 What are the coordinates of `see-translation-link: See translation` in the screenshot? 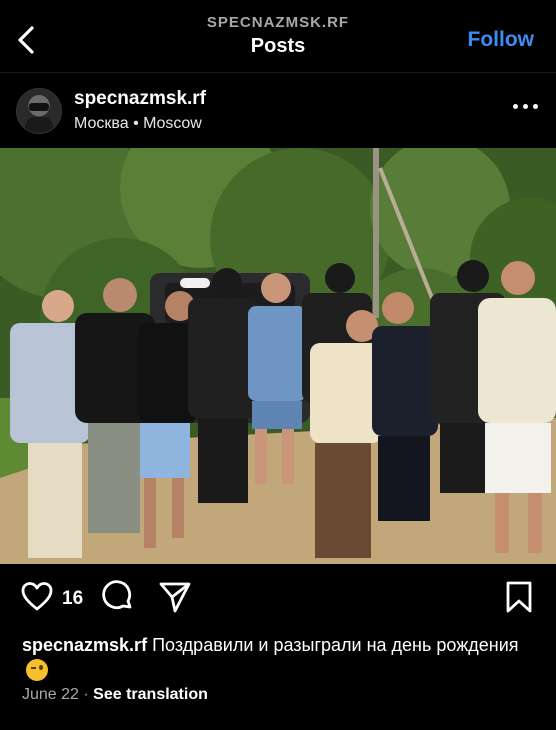 It's located at (150, 694).